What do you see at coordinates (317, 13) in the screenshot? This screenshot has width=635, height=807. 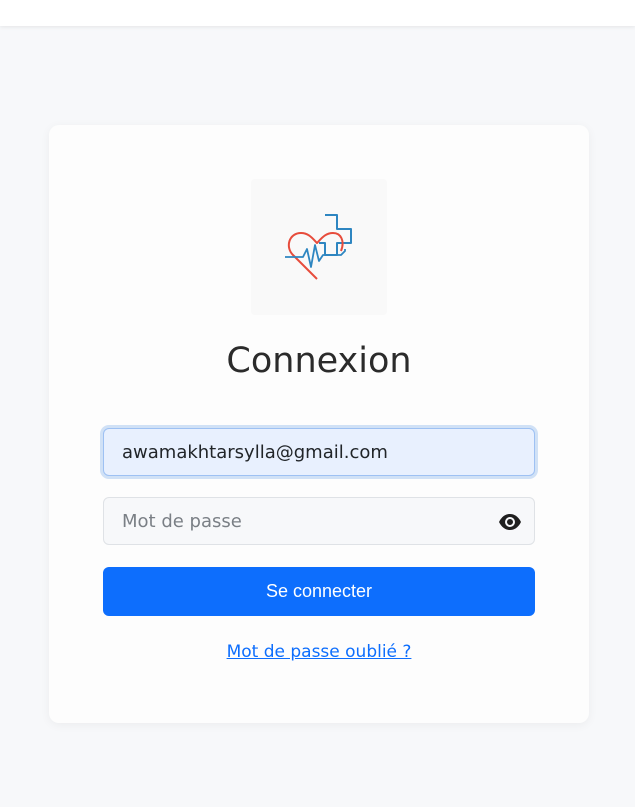 I see `top-navbar` at bounding box center [317, 13].